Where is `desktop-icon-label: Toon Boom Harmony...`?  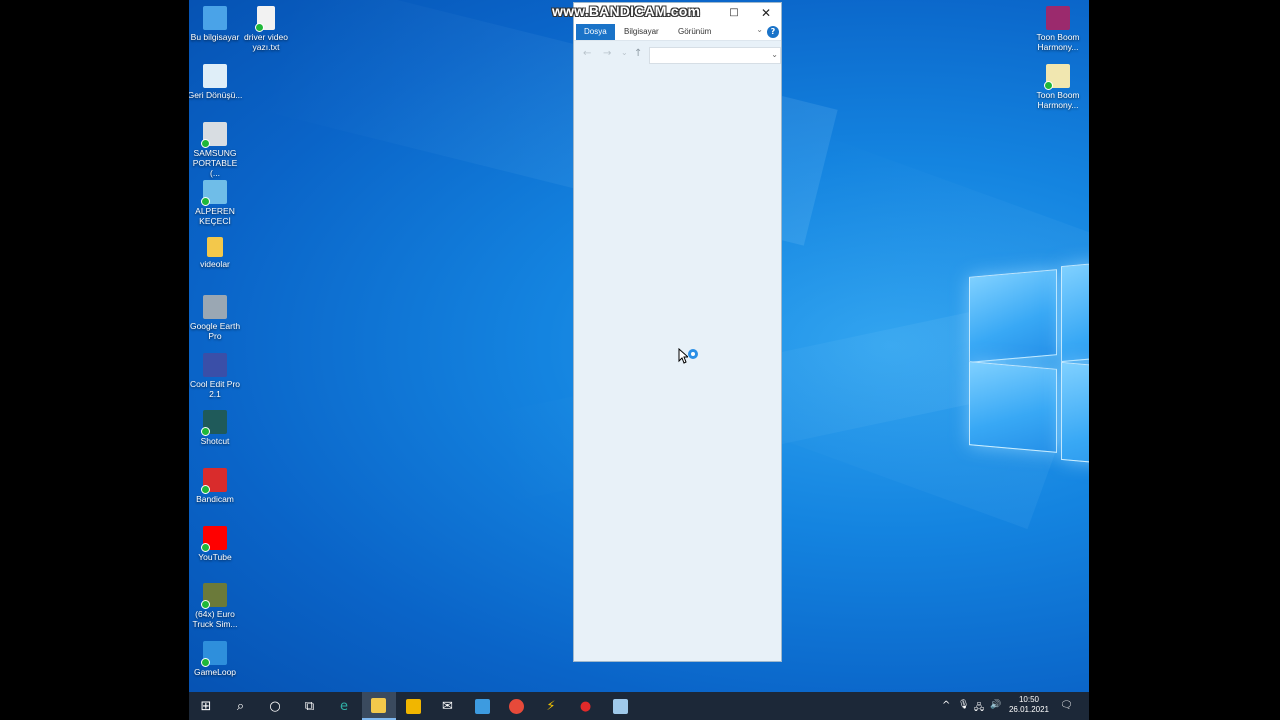 desktop-icon-label: Toon Boom Harmony... is located at coordinates (1058, 100).